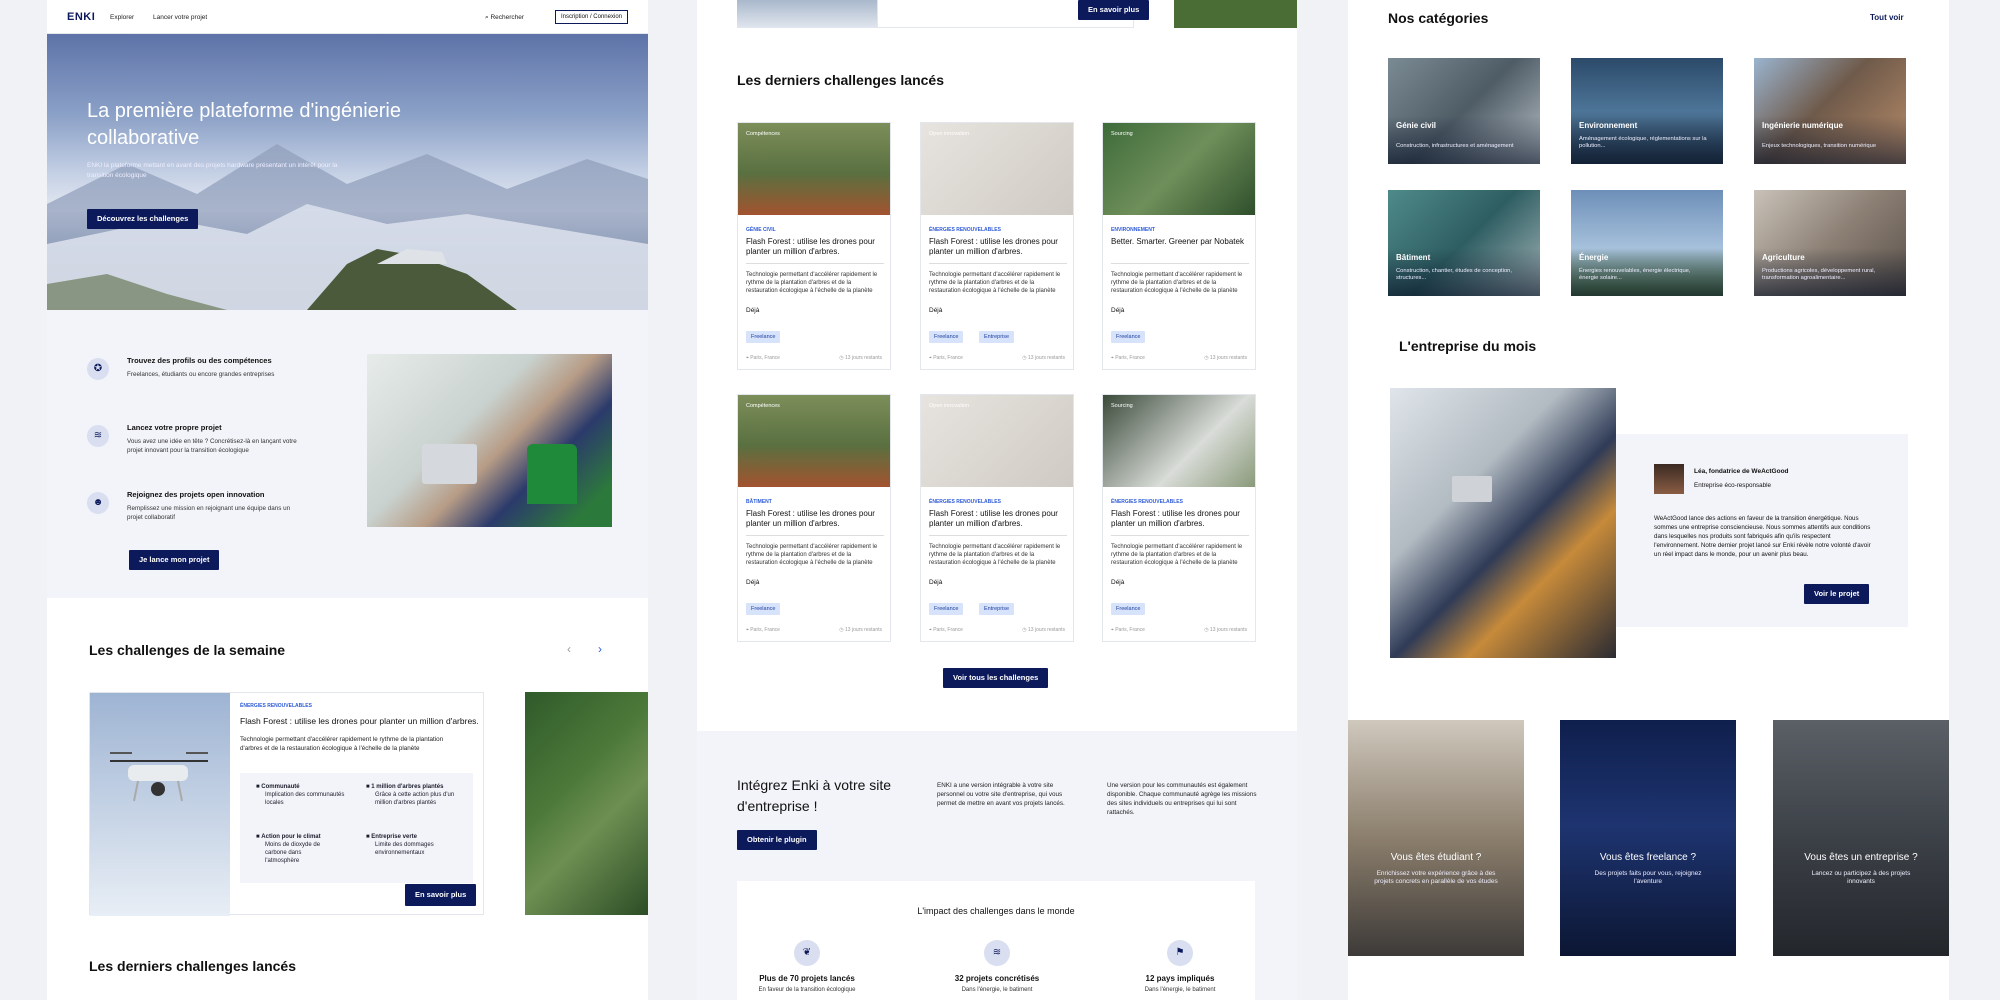 The height and width of the screenshot is (1000, 2000). What do you see at coordinates (996, 678) in the screenshot?
I see `see-all-challenges-button: Voir tous les challenges` at bounding box center [996, 678].